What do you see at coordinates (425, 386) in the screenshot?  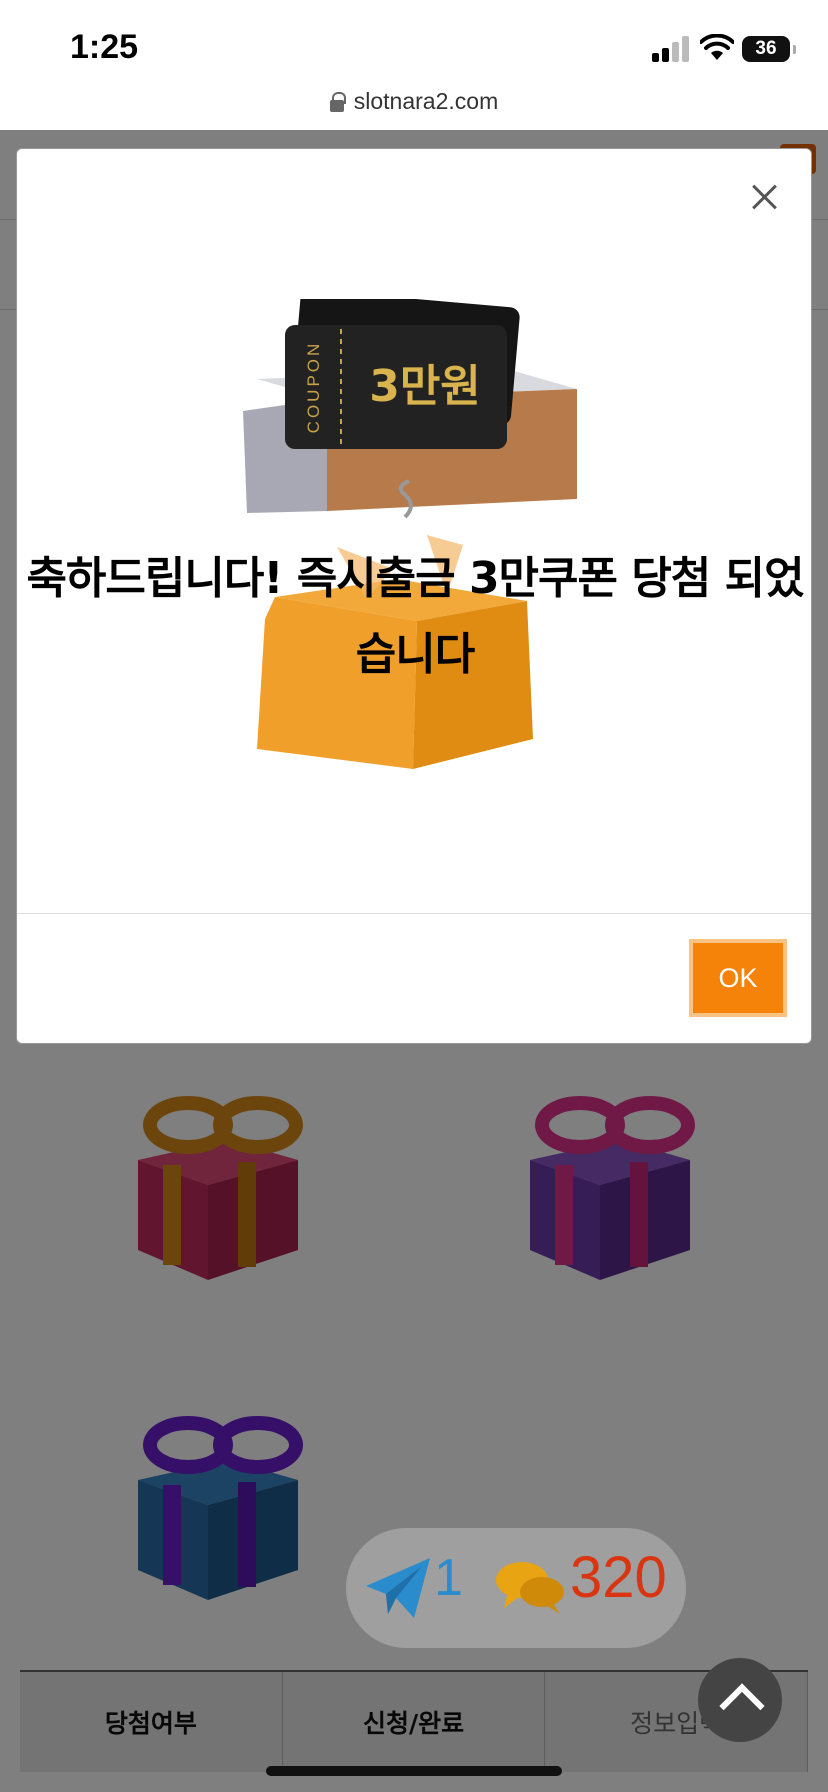 I see `coupon-amount: 3만원` at bounding box center [425, 386].